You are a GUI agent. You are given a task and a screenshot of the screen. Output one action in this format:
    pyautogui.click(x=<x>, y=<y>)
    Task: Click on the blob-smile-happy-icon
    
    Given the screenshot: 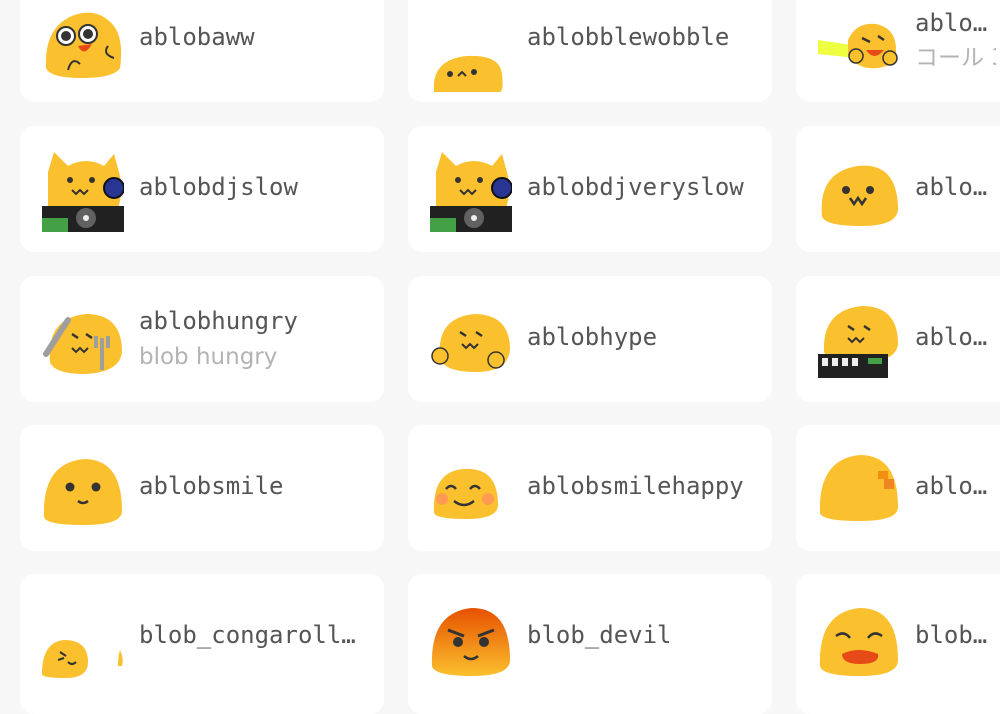 What is the action you would take?
    pyautogui.click(x=471, y=490)
    